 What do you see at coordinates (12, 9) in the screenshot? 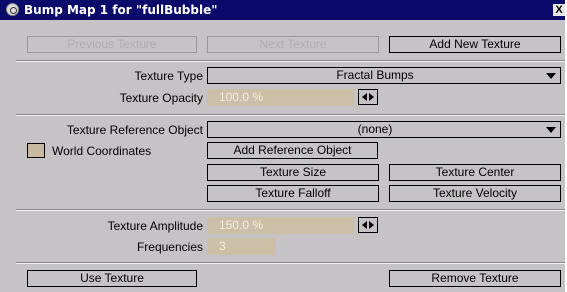
I see `bubble-icon` at bounding box center [12, 9].